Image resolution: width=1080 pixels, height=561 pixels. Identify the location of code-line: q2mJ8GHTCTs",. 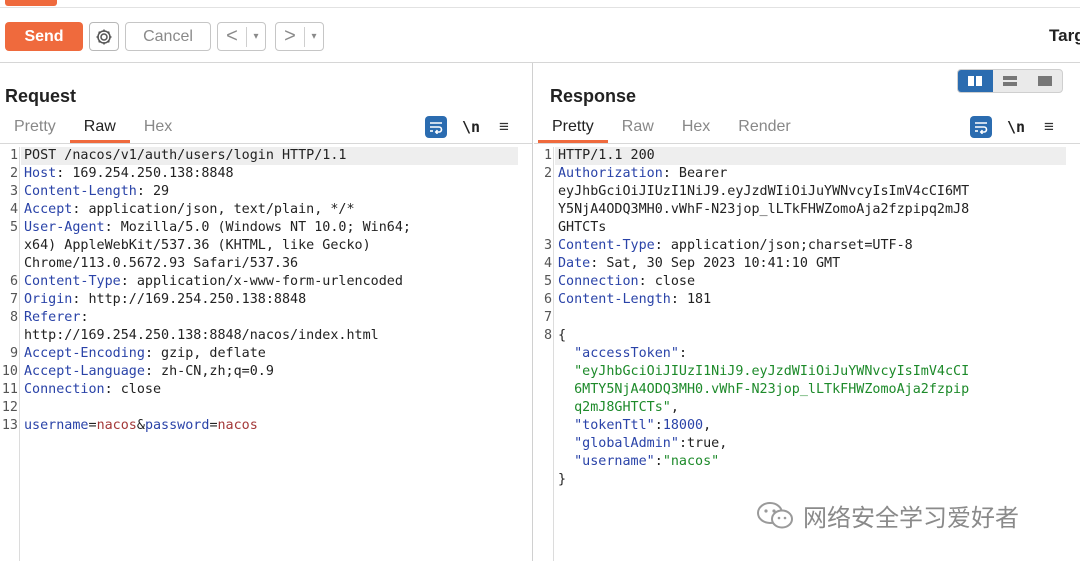
(807, 408).